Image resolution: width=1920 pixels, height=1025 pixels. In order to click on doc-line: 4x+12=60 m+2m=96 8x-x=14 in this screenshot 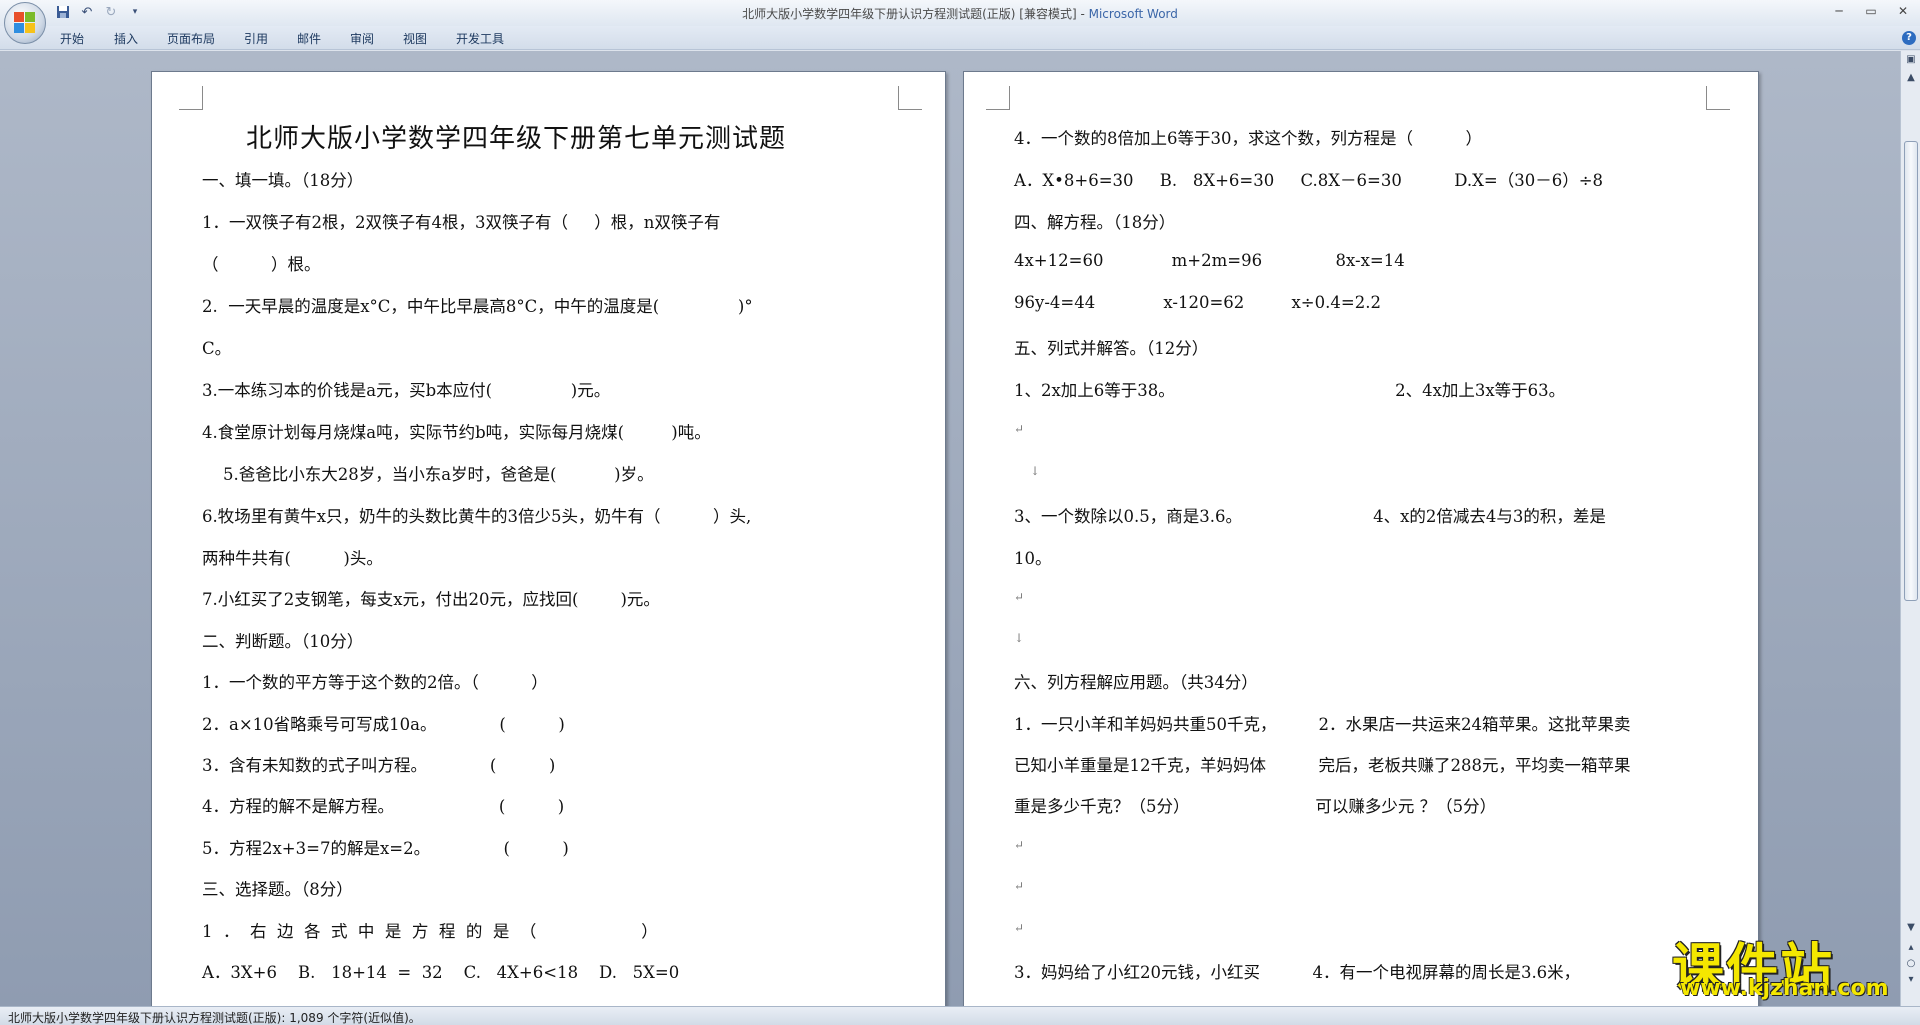, I will do `click(1209, 260)`.